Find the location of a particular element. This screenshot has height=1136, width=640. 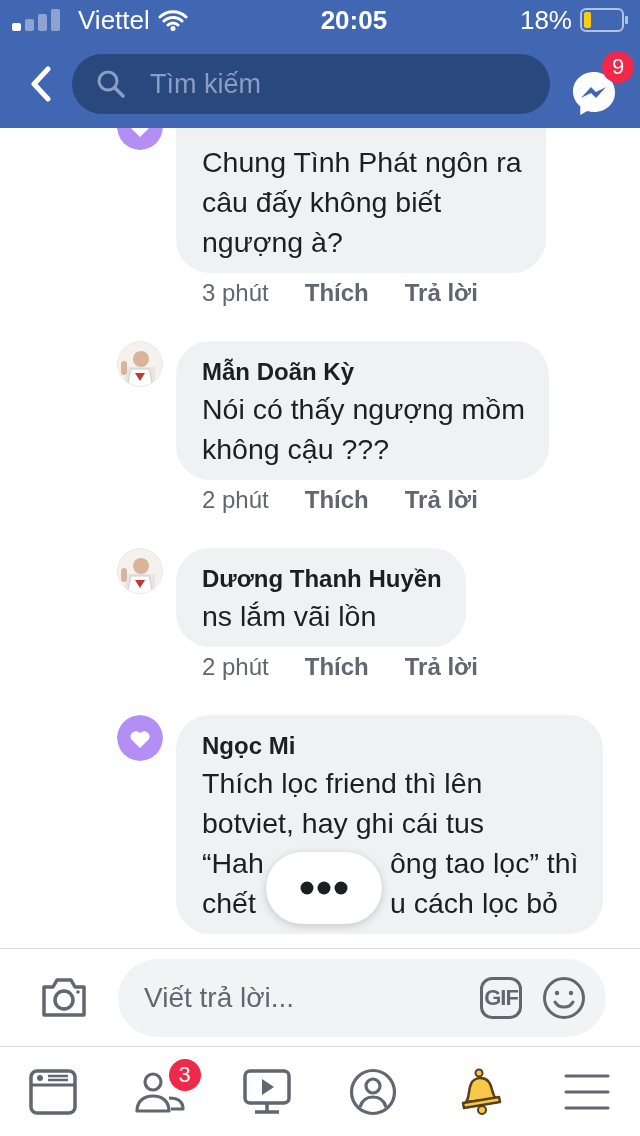

commenter-name: Mẫn Doãn Kỳ is located at coordinates (278, 372).